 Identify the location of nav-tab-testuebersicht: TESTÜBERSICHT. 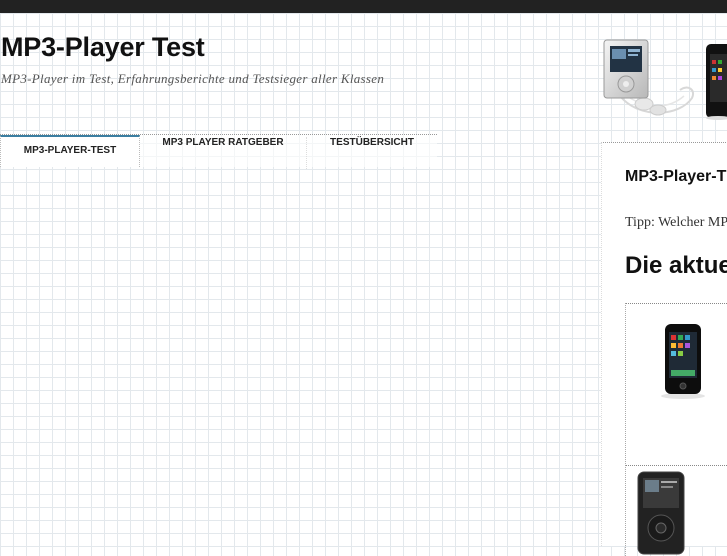
(372, 153).